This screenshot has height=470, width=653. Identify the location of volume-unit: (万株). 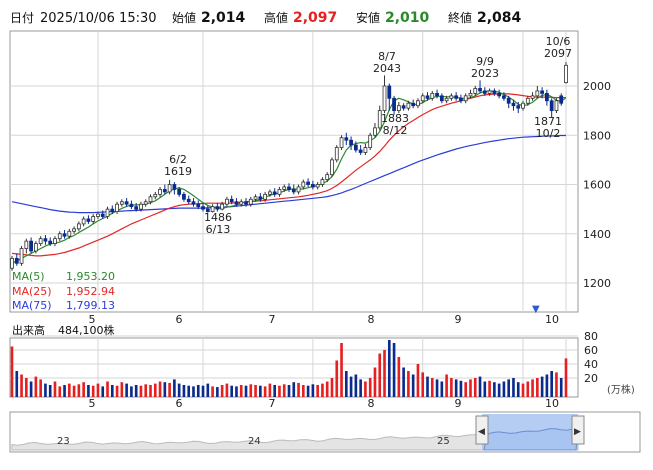
(621, 389).